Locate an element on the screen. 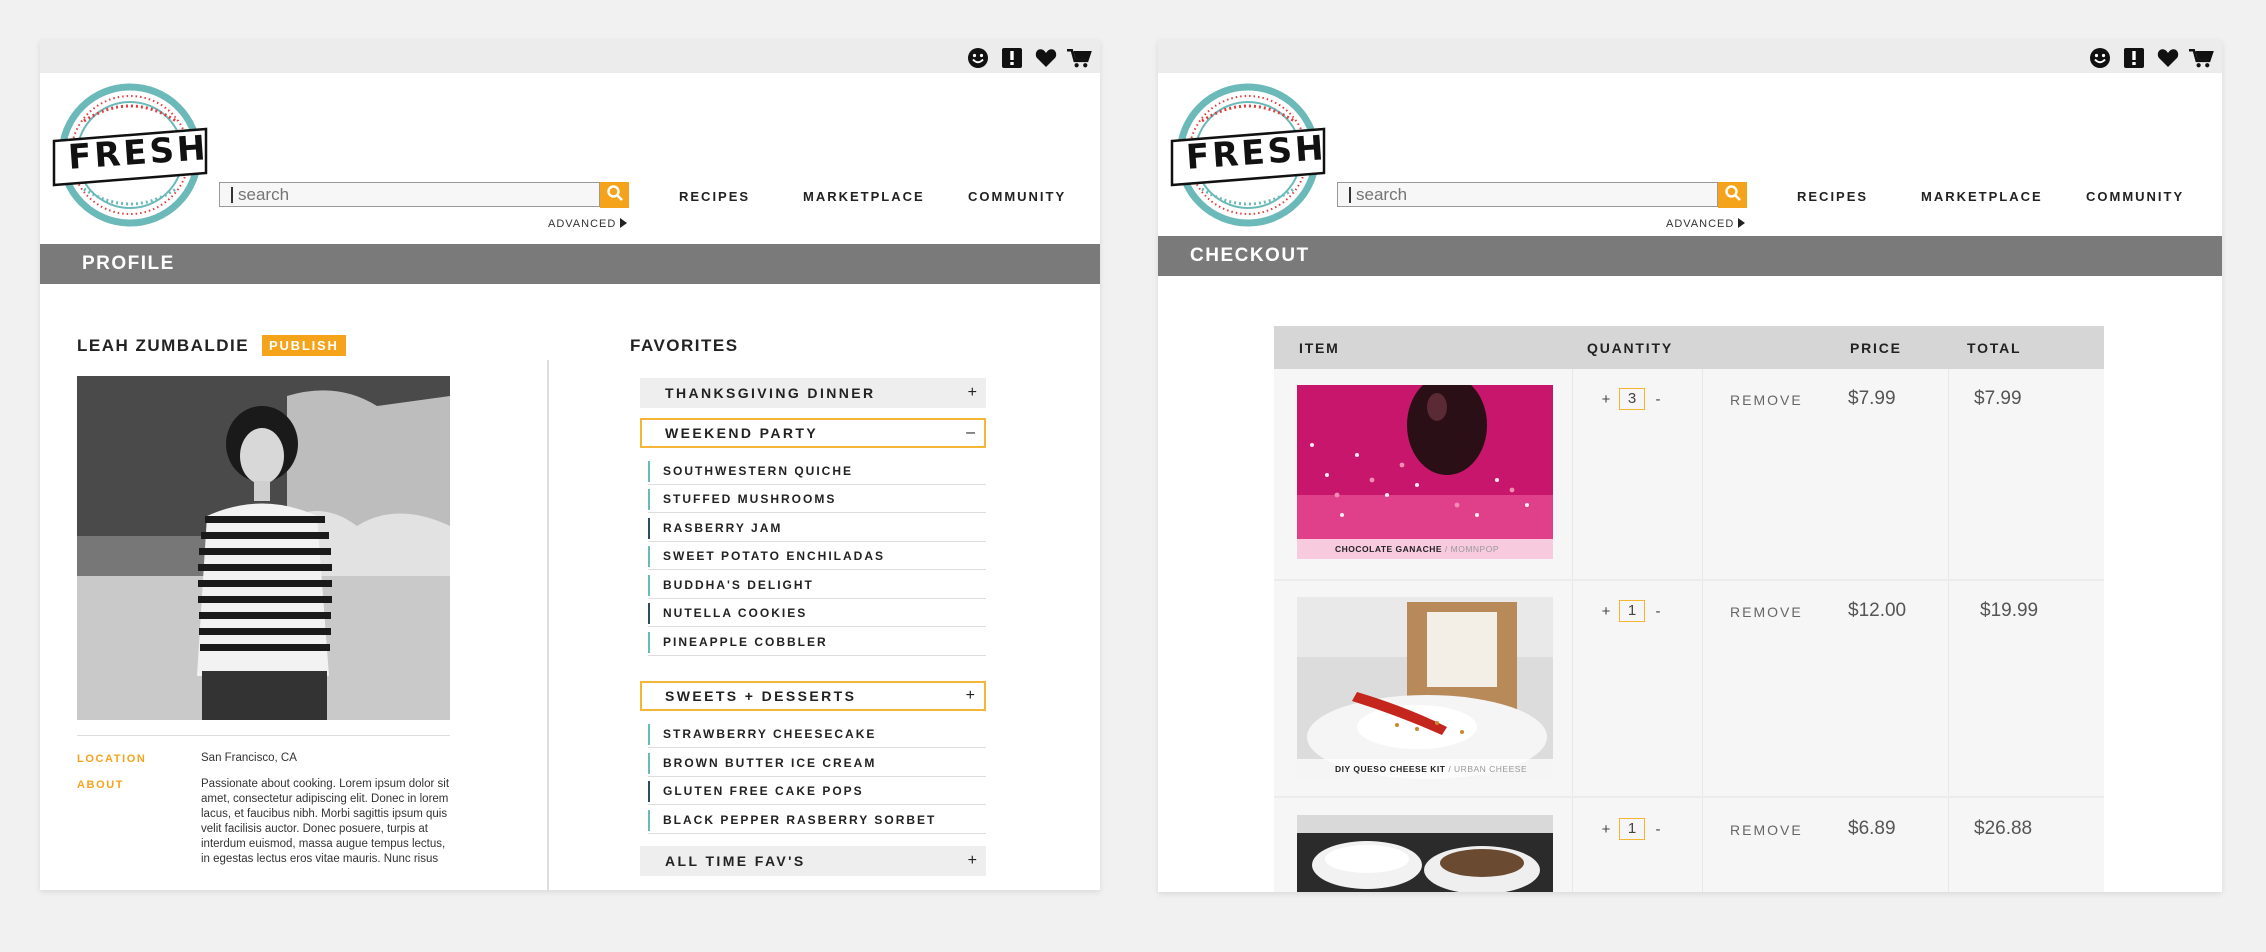 The height and width of the screenshot is (952, 2266). profile-photo is located at coordinates (263, 548).